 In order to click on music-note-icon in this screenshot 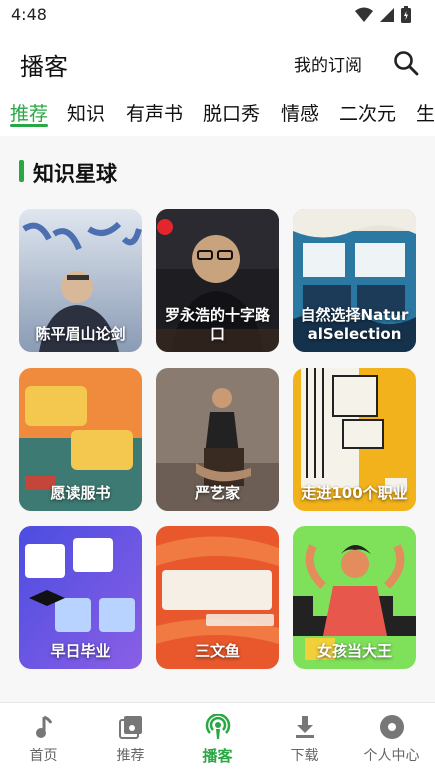, I will do `click(44, 726)`.